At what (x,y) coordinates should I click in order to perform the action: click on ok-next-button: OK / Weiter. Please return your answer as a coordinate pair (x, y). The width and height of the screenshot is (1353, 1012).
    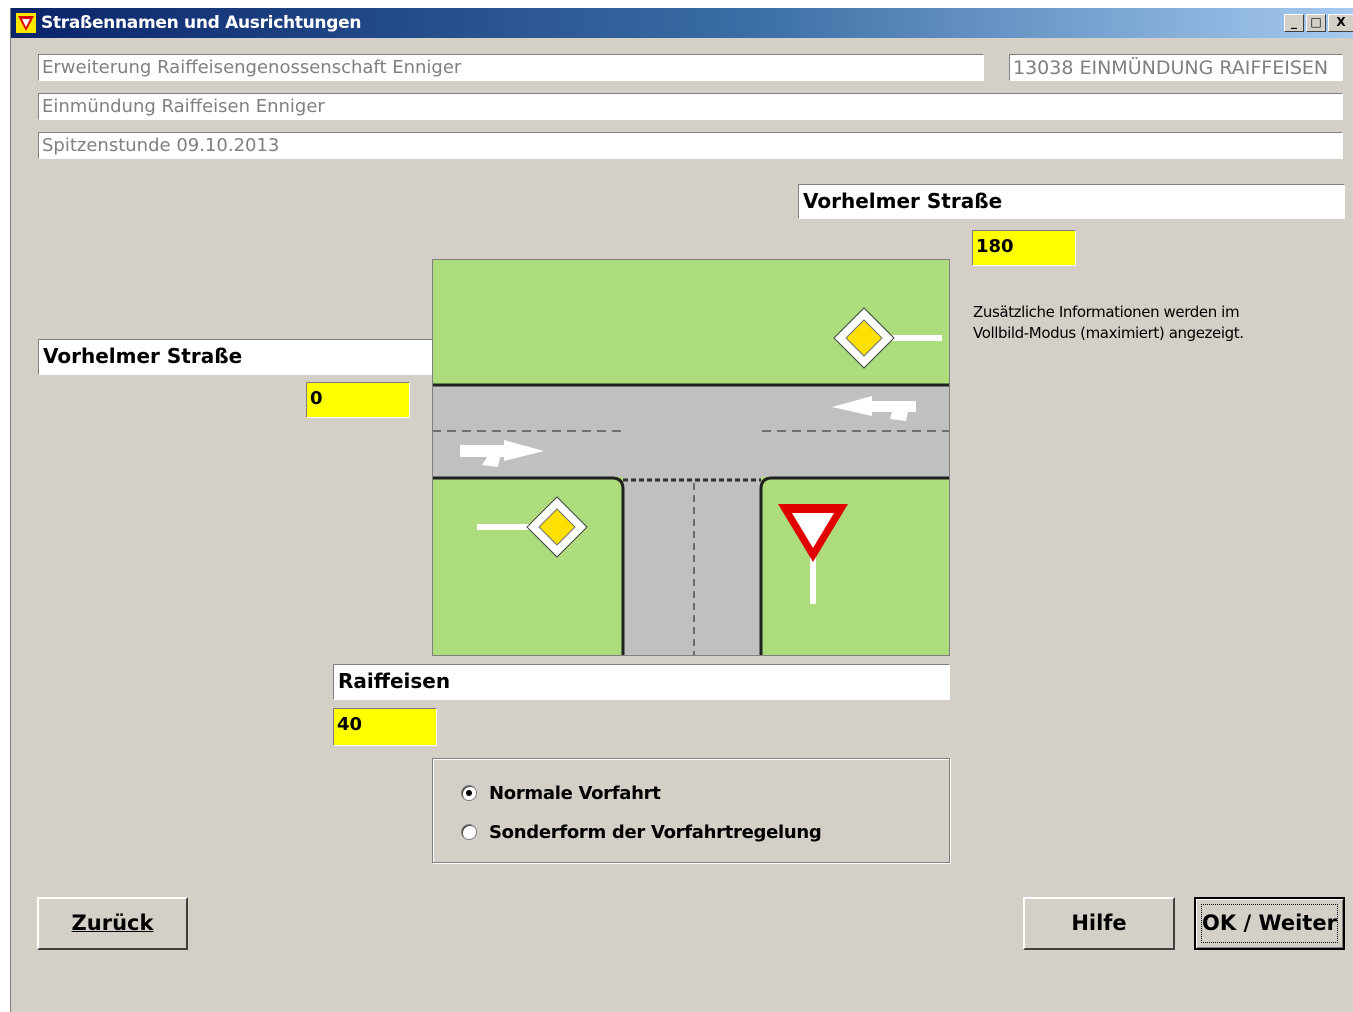
    Looking at the image, I should click on (1269, 923).